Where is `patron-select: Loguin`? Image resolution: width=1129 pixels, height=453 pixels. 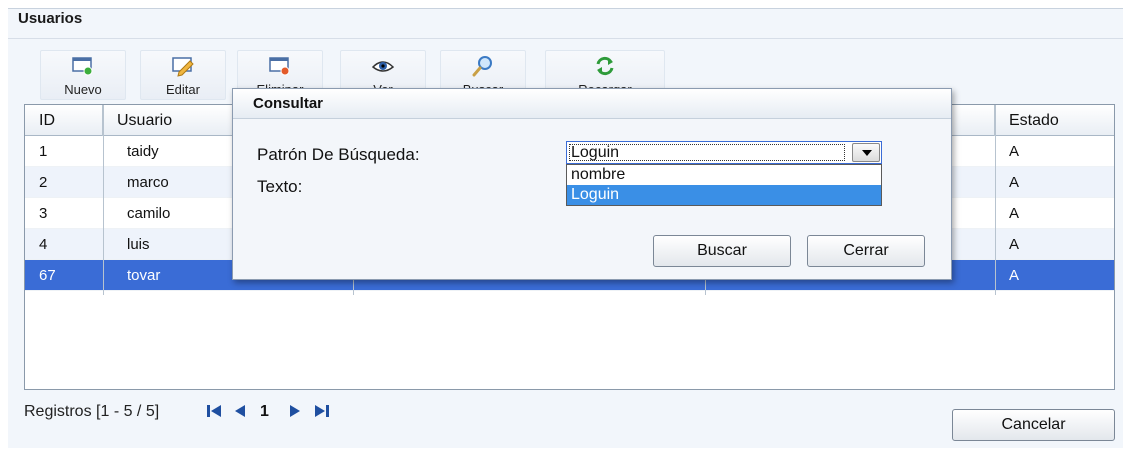
patron-select: Loguin is located at coordinates (724, 152).